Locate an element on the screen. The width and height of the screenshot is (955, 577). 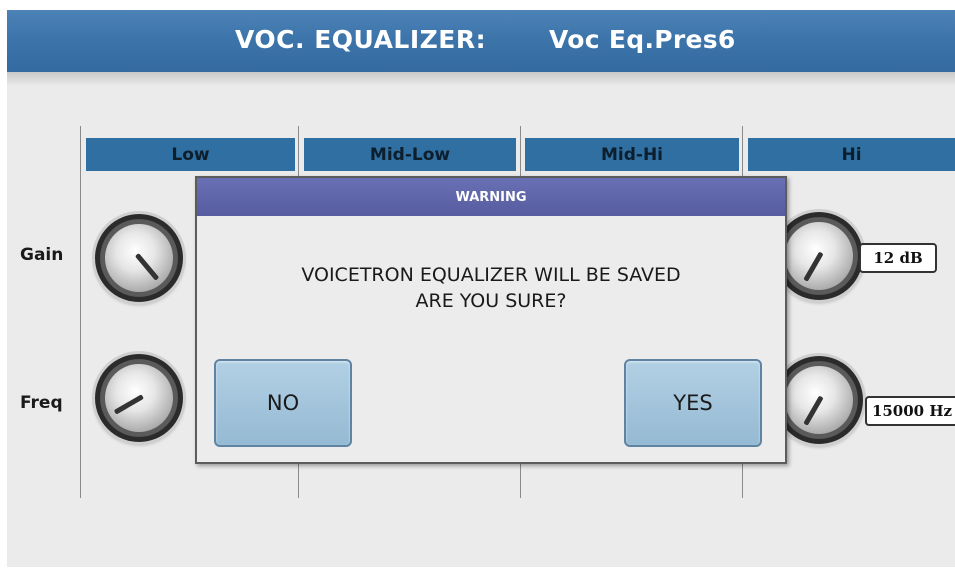
hi-gain-knob-icon is located at coordinates (819, 256).